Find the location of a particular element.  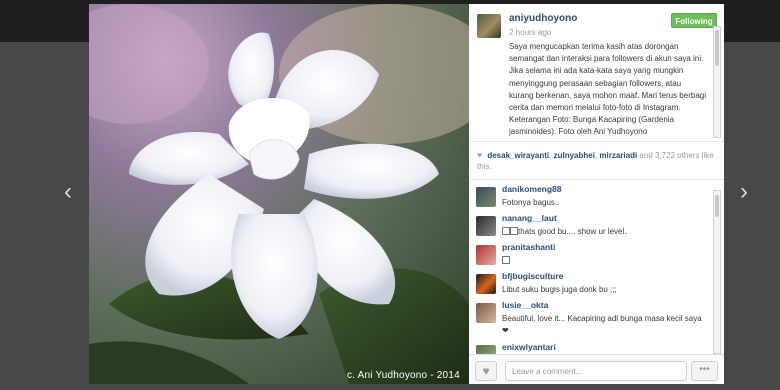

list-item: enixwlyantari is located at coordinates (590, 348).